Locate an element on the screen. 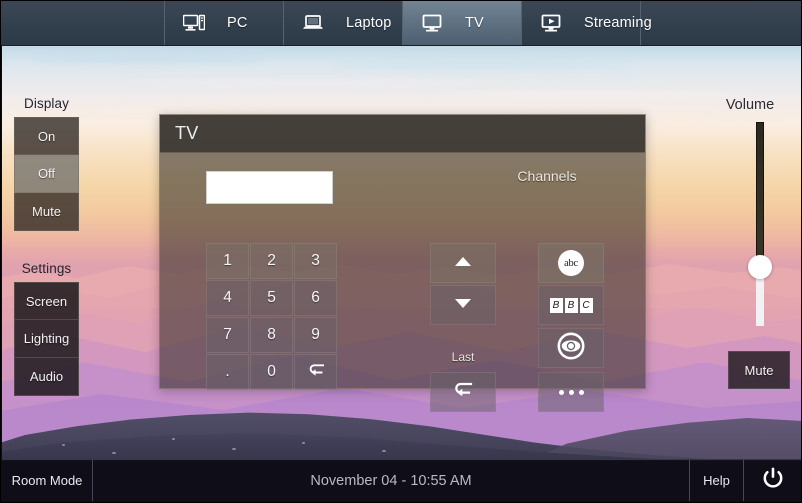 This screenshot has height=503, width=802. volume-track-unfilled is located at coordinates (760, 194).